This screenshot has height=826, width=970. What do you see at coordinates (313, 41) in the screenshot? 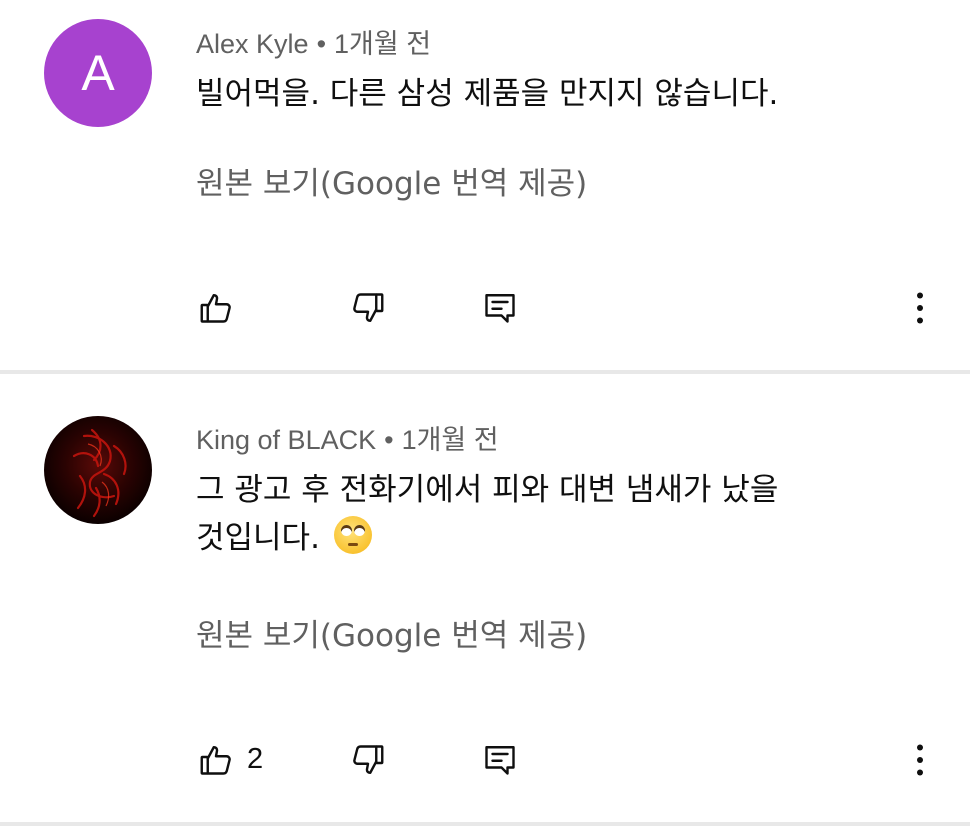
I see `comment-meta: Alex Kyle • 1개월 전` at bounding box center [313, 41].